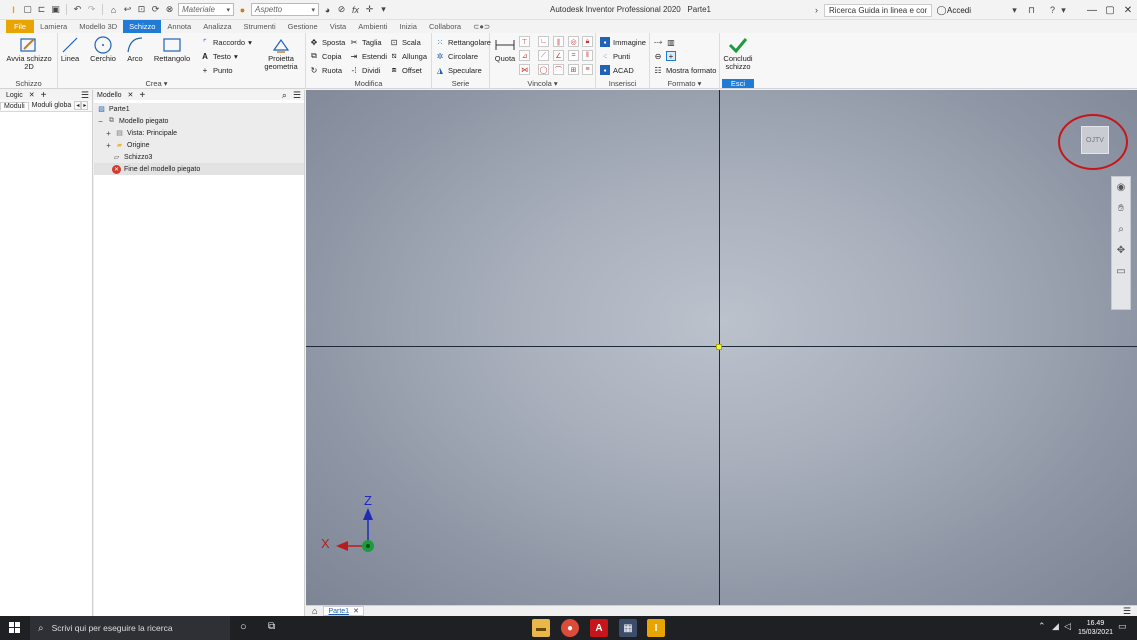 This screenshot has height=640, width=1137. I want to click on mirror-button: ◮ Speculare, so click(458, 70).